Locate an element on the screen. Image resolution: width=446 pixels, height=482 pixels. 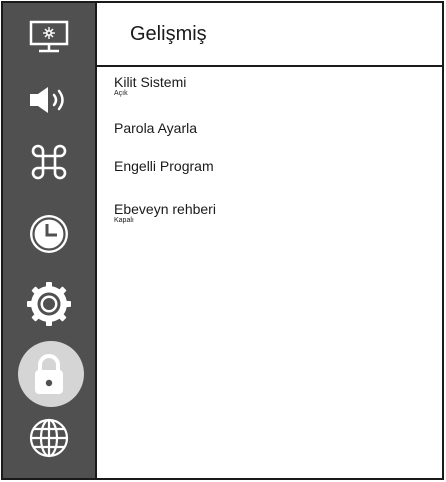
globe-icon is located at coordinates (49, 438).